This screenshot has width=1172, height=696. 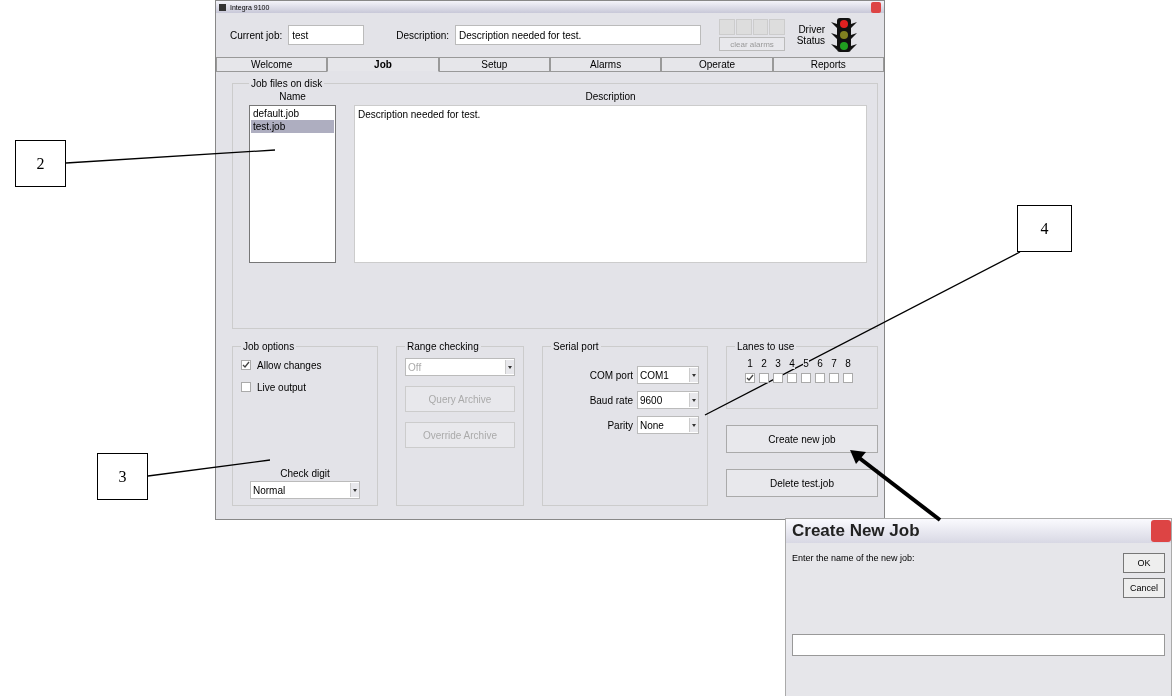 What do you see at coordinates (443, 346) in the screenshot?
I see `group-title: Range checking` at bounding box center [443, 346].